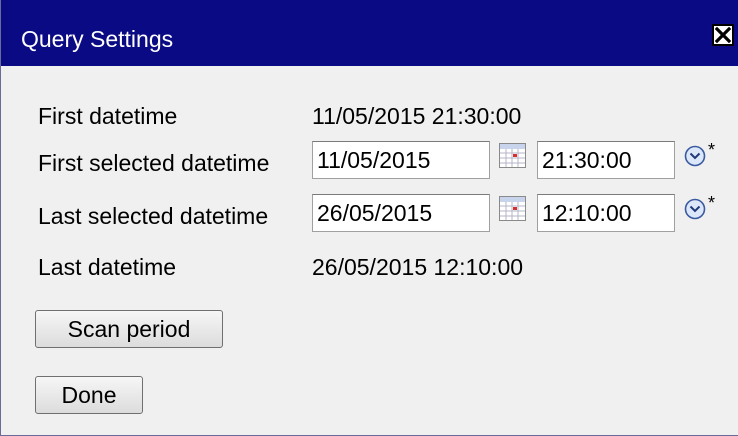 Image resolution: width=738 pixels, height=436 pixels. What do you see at coordinates (418, 267) in the screenshot?
I see `last-datetime-value: 26/05/2015 12:10:00` at bounding box center [418, 267].